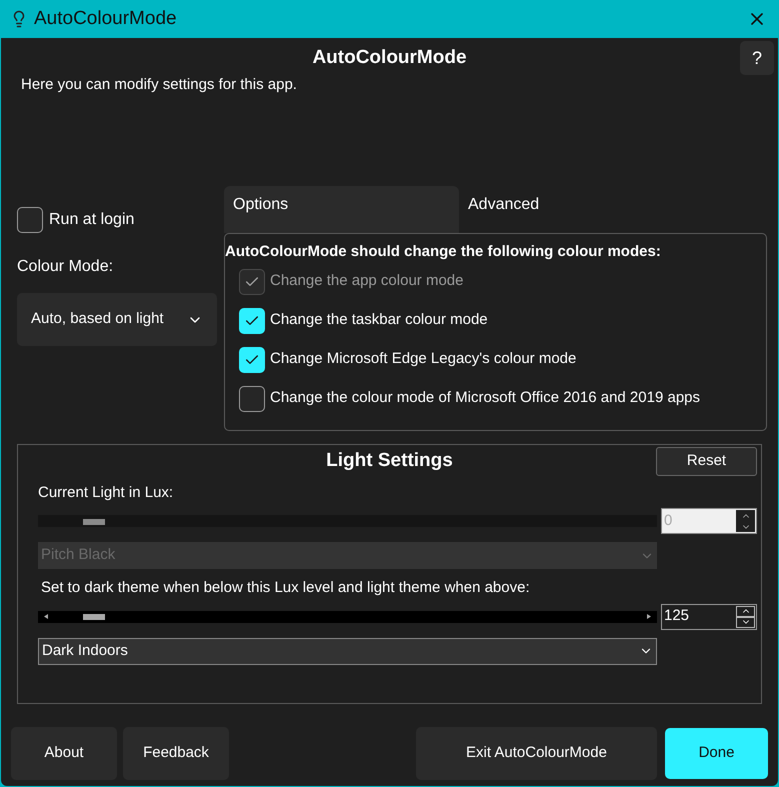  What do you see at coordinates (91, 220) in the screenshot?
I see `checkbox-label: Run at login` at bounding box center [91, 220].